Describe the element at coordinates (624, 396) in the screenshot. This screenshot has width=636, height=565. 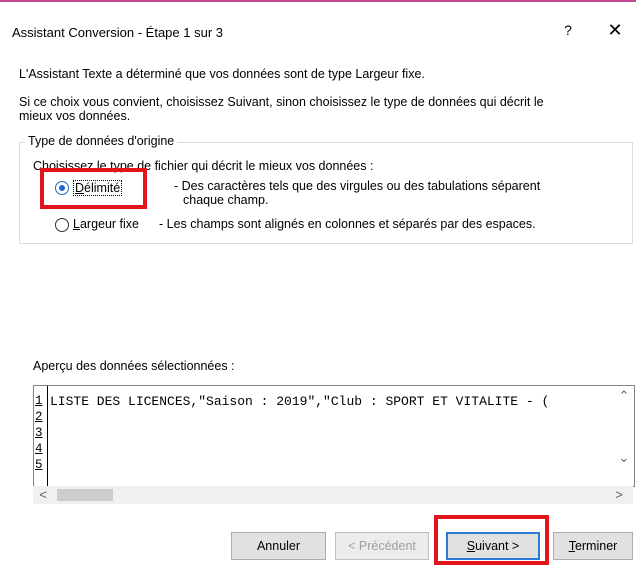
I see `scroll-up-icon: ⌃` at that location.